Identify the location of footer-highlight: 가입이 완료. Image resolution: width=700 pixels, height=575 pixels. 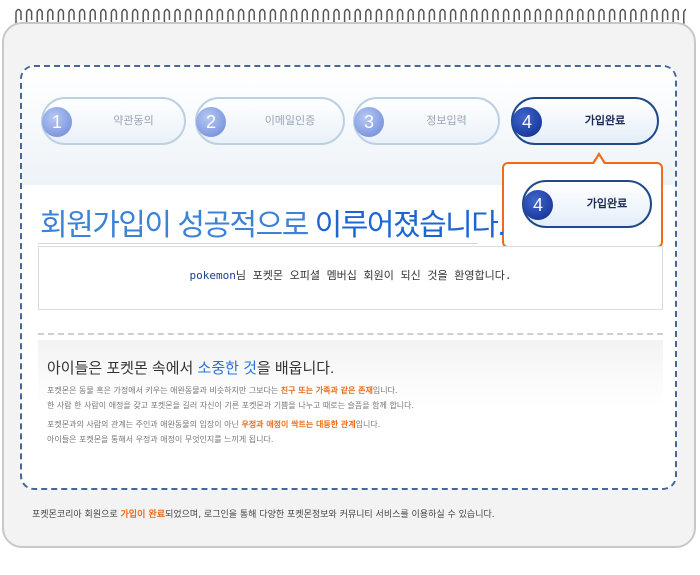
(143, 515).